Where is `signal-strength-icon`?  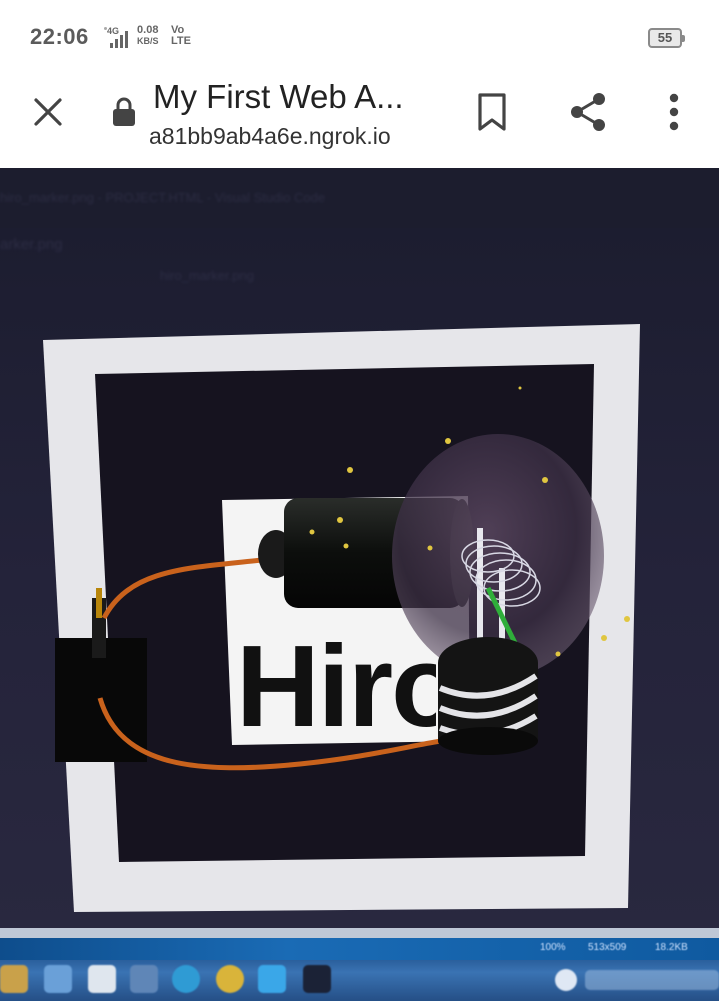 signal-strength-icon is located at coordinates (121, 39).